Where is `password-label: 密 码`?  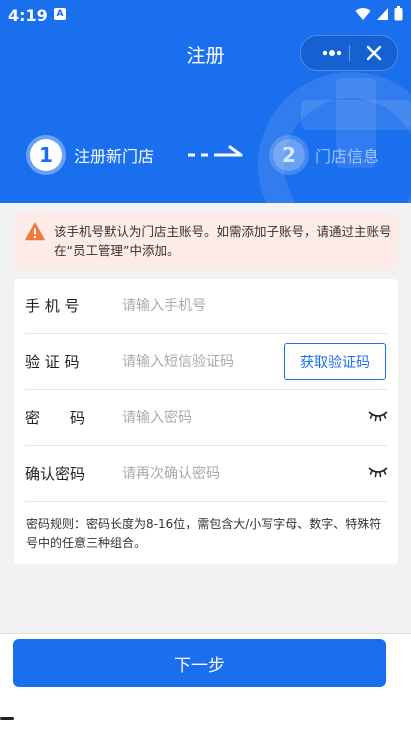 password-label: 密 码 is located at coordinates (55, 418).